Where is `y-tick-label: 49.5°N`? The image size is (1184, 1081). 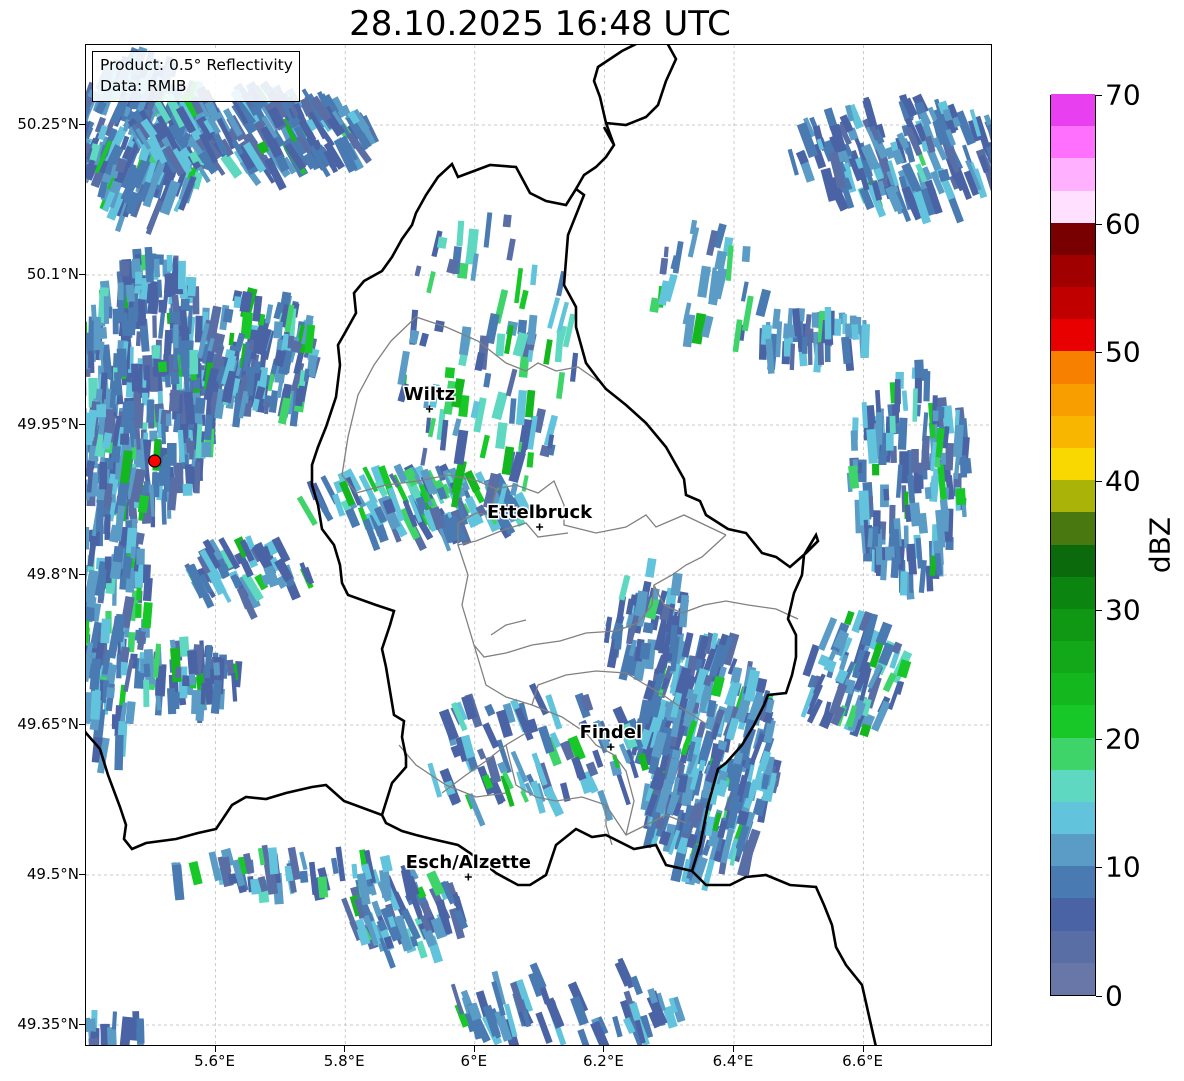
y-tick-label: 49.5°N is located at coordinates (52, 874).